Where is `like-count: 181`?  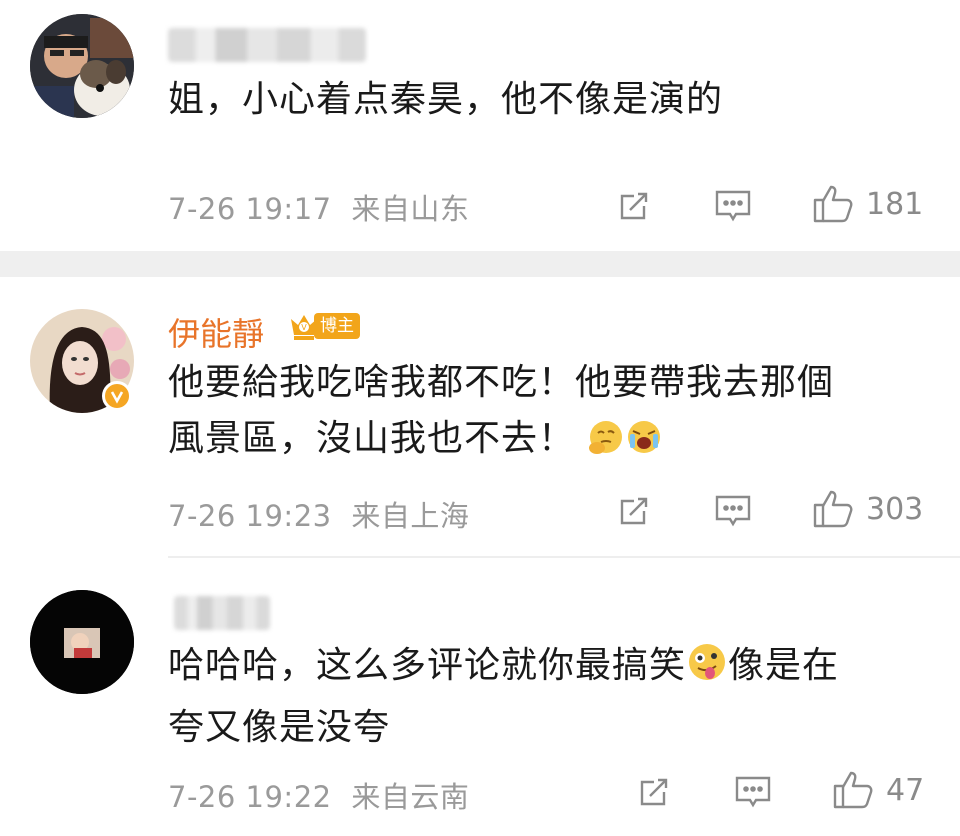
like-count: 181 is located at coordinates (895, 204).